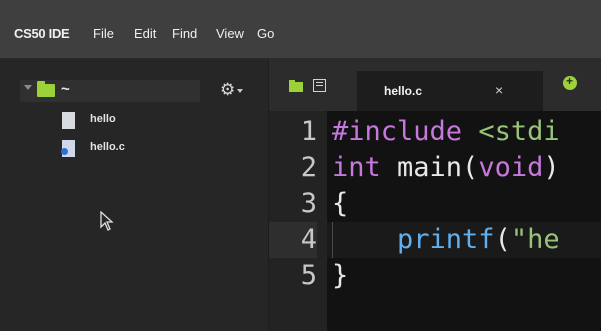  I want to click on code-token: printf, so click(446, 239).